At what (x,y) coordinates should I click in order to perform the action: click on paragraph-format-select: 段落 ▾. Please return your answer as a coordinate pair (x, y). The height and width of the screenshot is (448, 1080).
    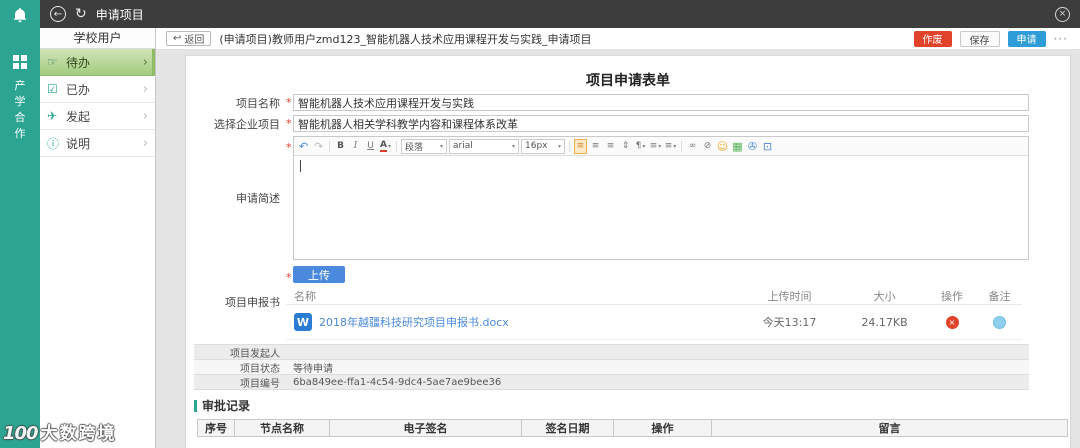
    Looking at the image, I should click on (424, 146).